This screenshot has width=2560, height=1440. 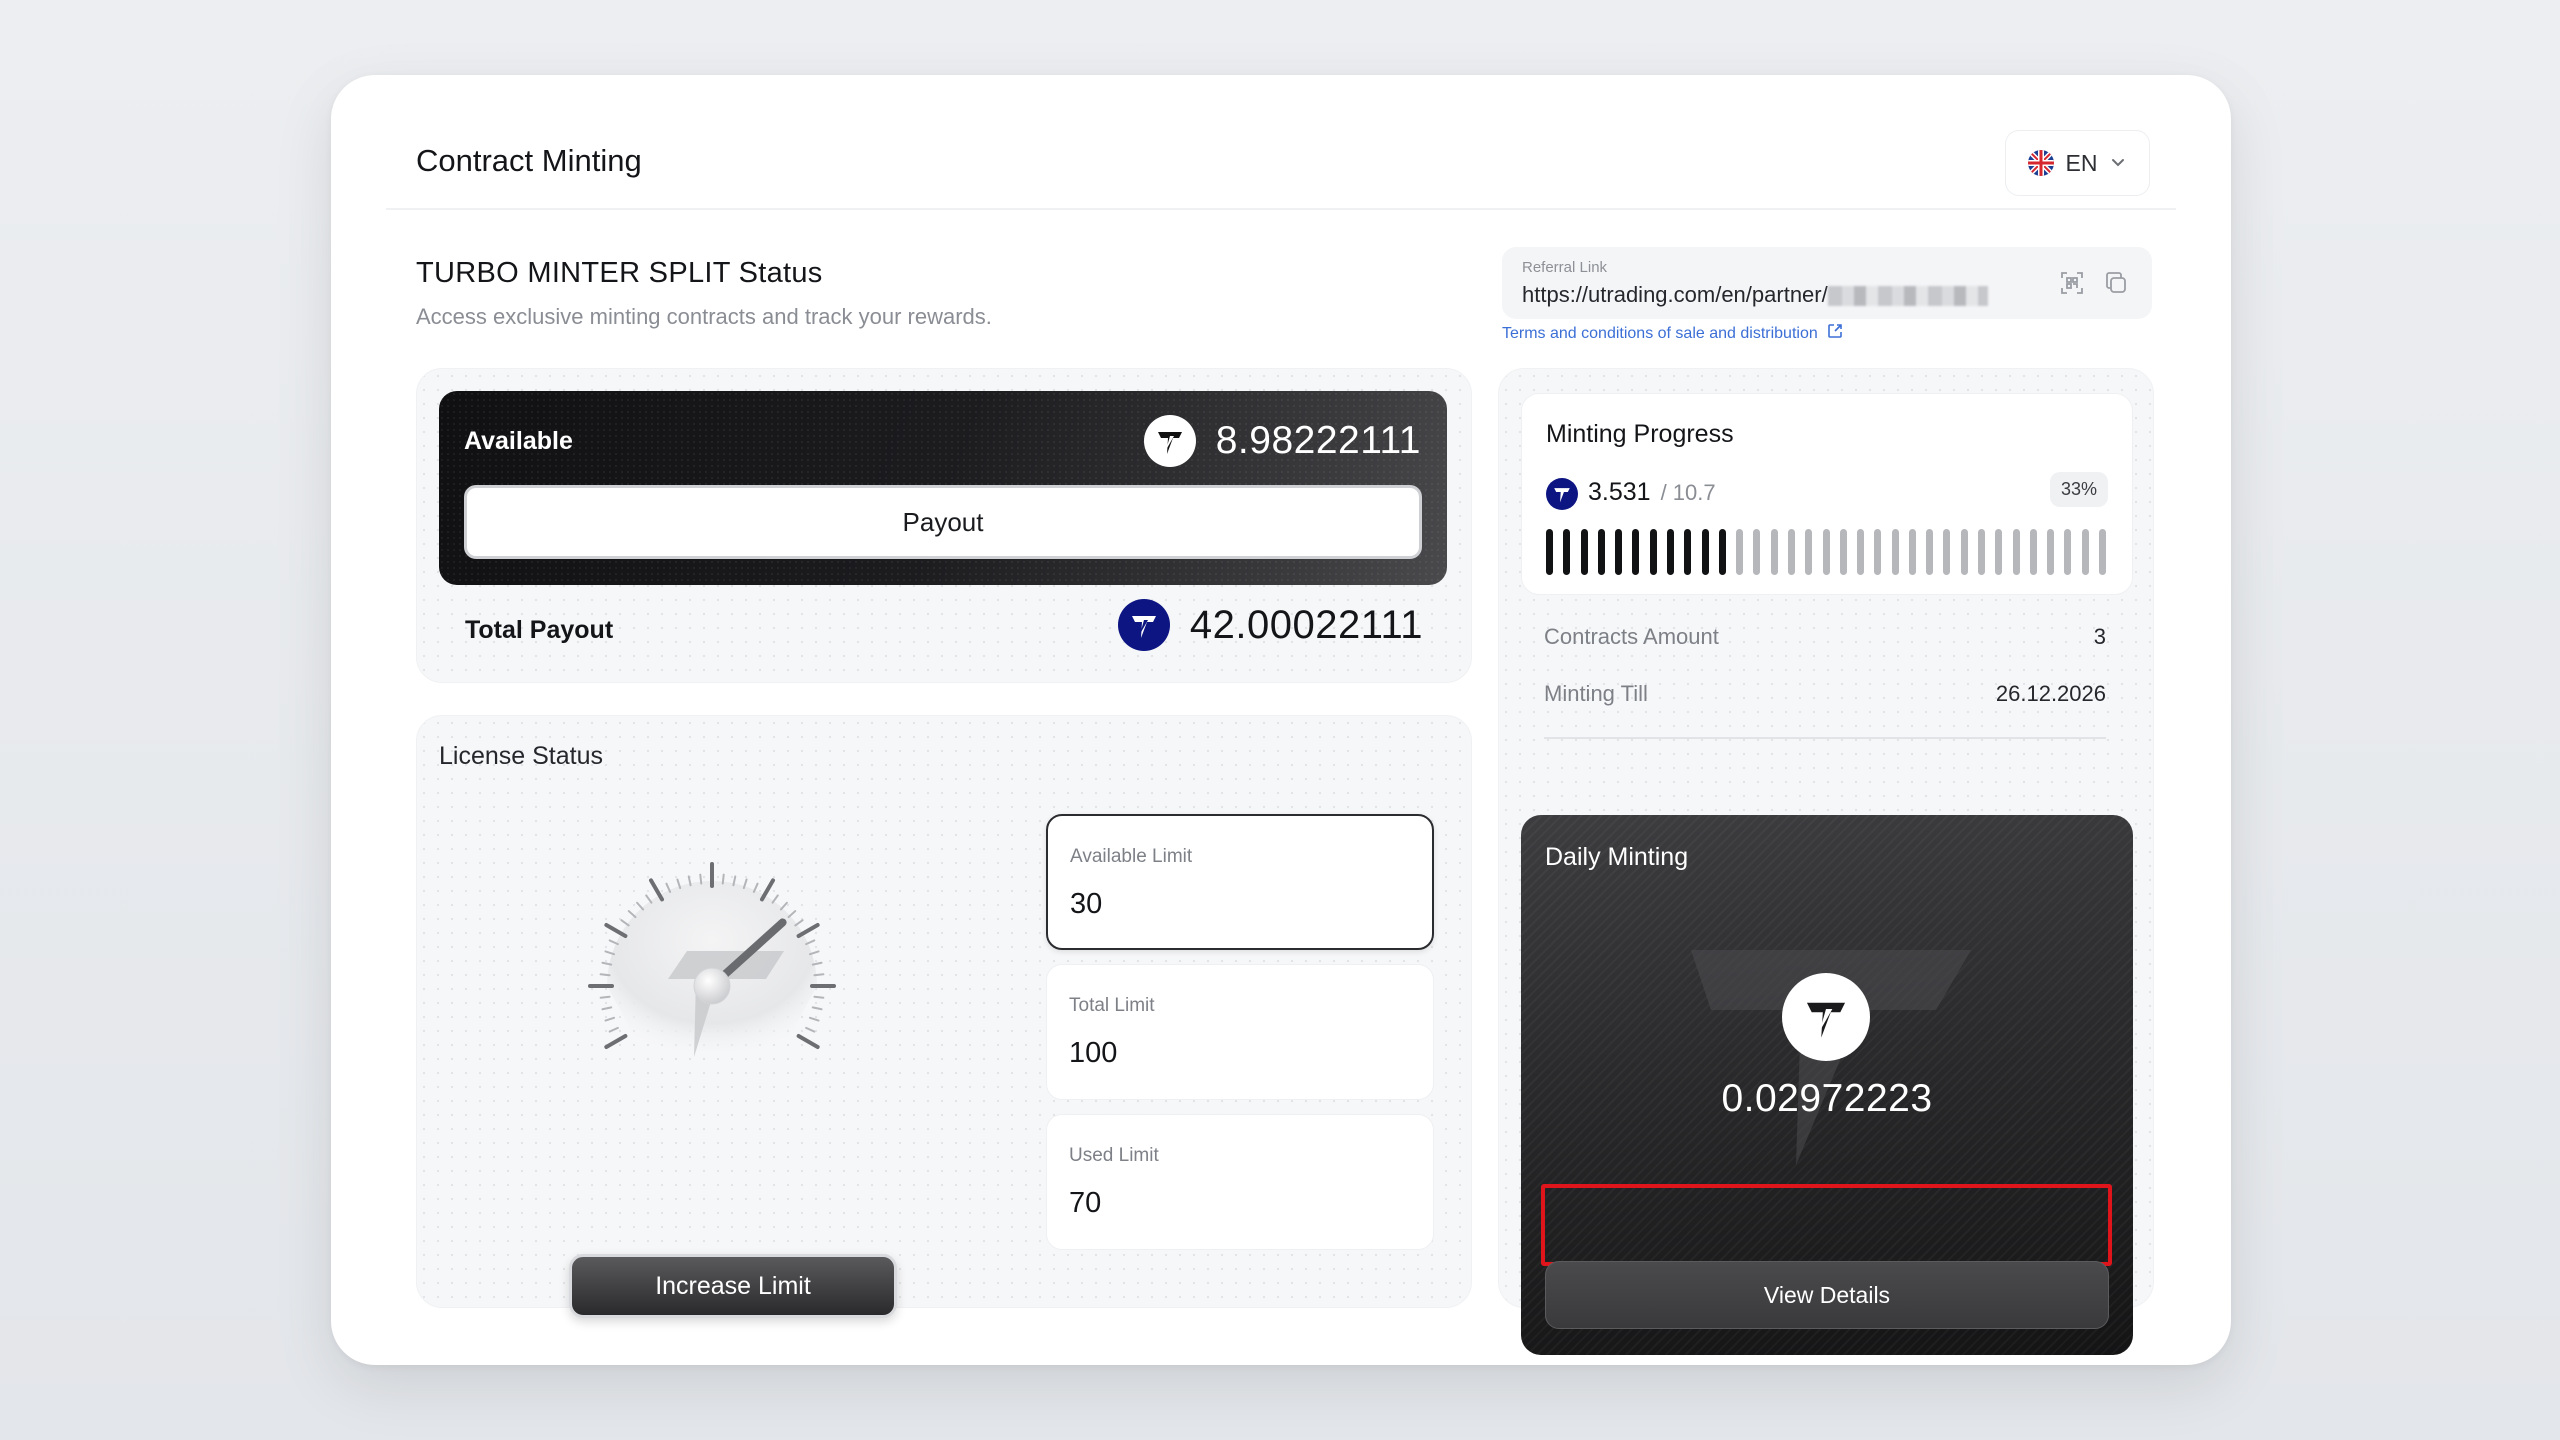 What do you see at coordinates (1240, 1032) in the screenshot?
I see `total-limit-card: Total Limit 100` at bounding box center [1240, 1032].